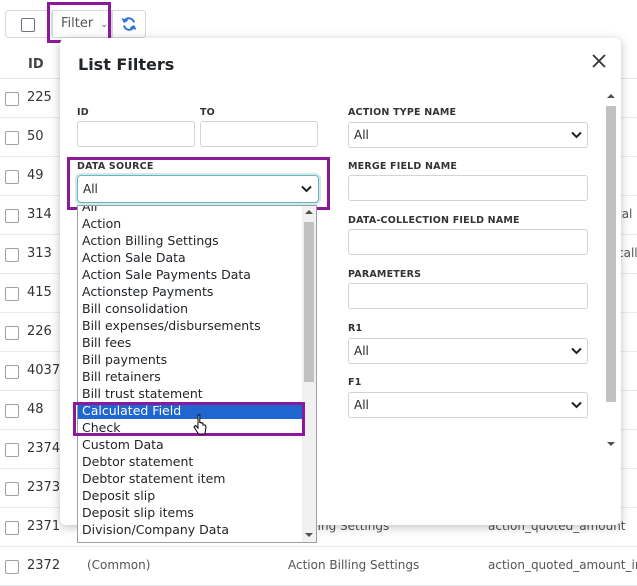  I want to click on data-source-option: Debtor statement, so click(190, 461).